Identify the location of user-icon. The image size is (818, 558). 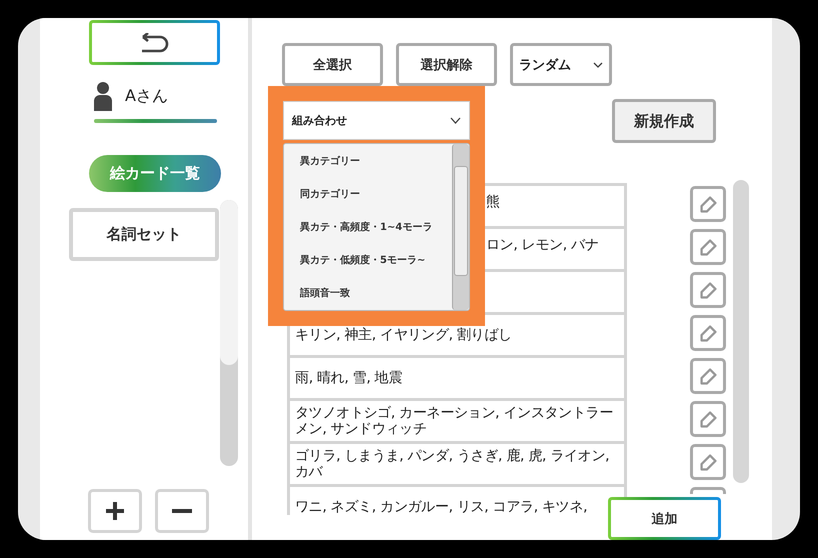
(103, 96).